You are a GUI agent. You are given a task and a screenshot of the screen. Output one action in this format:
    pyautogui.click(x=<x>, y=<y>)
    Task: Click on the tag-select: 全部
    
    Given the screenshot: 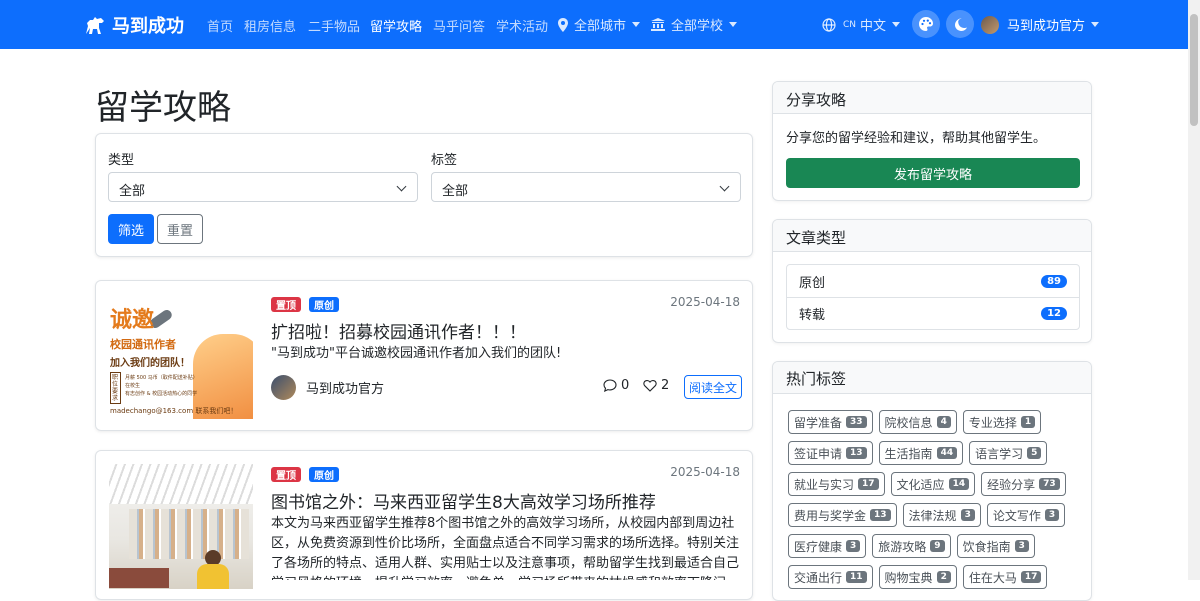 What is the action you would take?
    pyautogui.click(x=586, y=187)
    